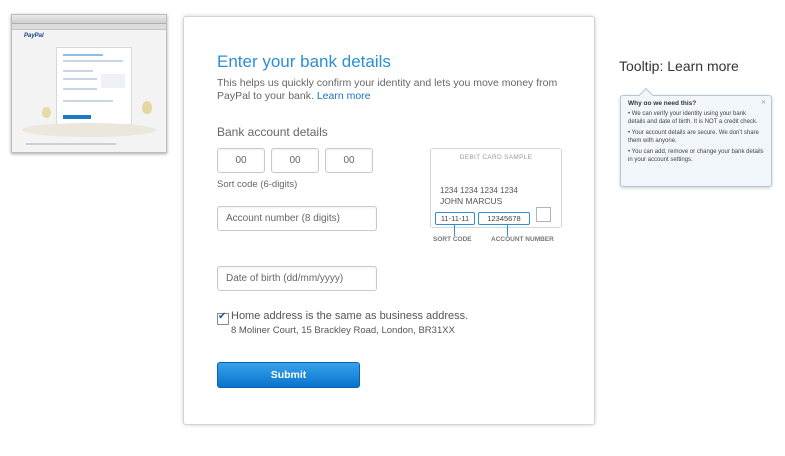  What do you see at coordinates (89, 27) in the screenshot?
I see `thumbnail-toolbar` at bounding box center [89, 27].